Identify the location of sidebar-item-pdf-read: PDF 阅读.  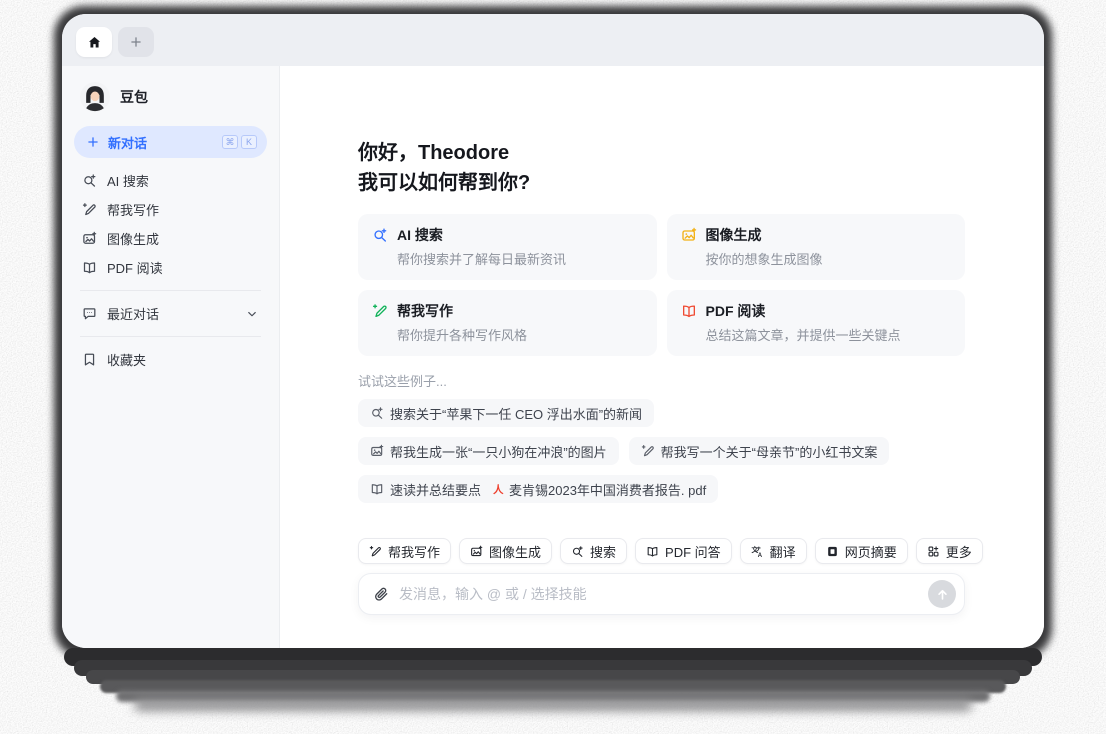
(170, 267).